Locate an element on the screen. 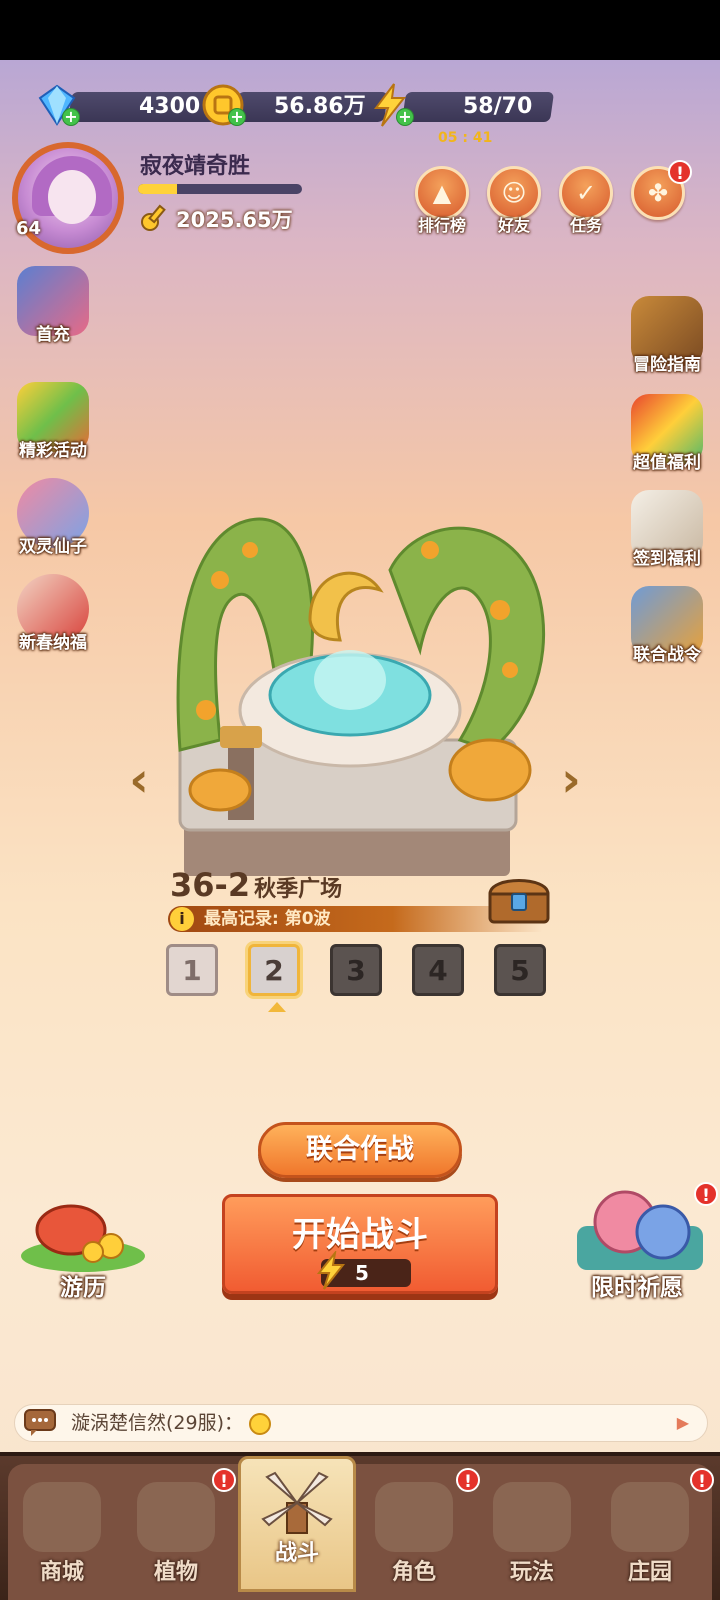 The image size is (720, 1600). next-stage-button: › is located at coordinates (571, 780).